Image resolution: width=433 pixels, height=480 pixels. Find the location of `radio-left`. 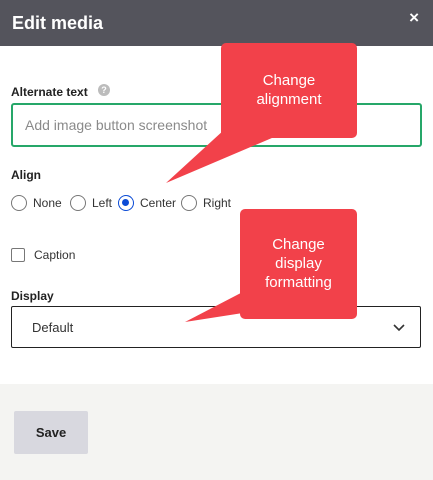

radio-left is located at coordinates (78, 203).